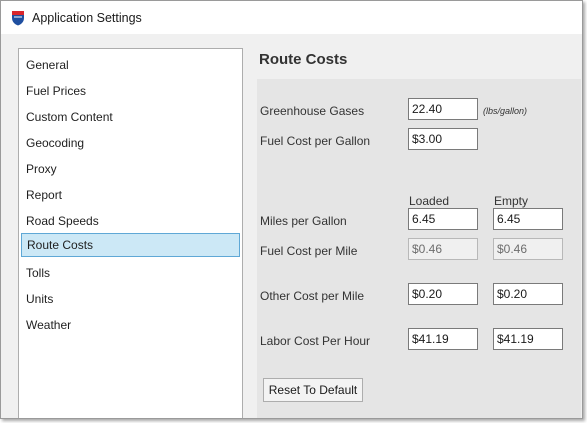 The width and height of the screenshot is (587, 423). Describe the element at coordinates (443, 339) in the screenshot. I see `labor-cost-loaded-input` at that location.